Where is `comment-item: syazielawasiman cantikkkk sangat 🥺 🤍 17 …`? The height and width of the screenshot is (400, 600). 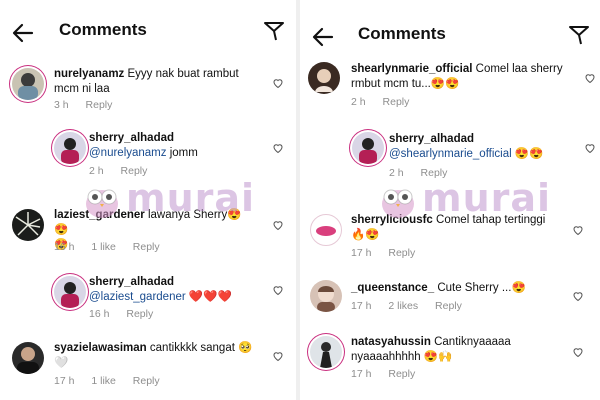 comment-item: syazielawasiman cantikkkk sangat 🥺 🤍 17 … is located at coordinates (147, 366).